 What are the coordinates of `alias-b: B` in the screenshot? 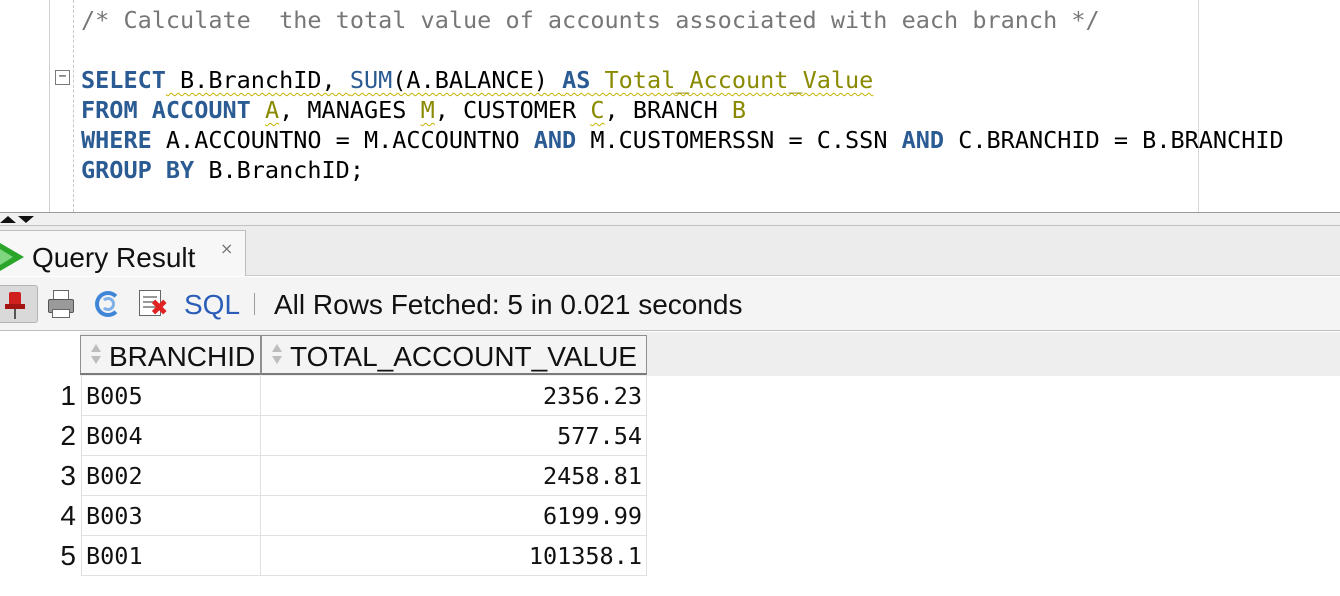 It's located at (739, 110).